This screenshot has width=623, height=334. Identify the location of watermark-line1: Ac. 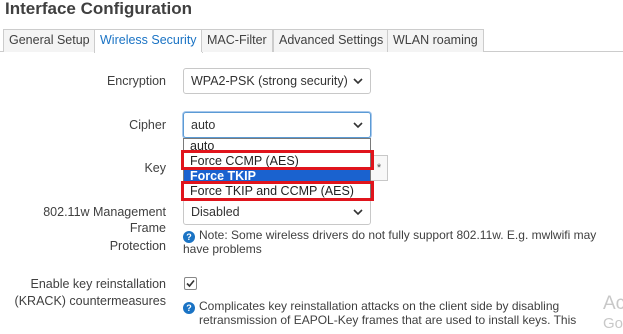
(613, 303).